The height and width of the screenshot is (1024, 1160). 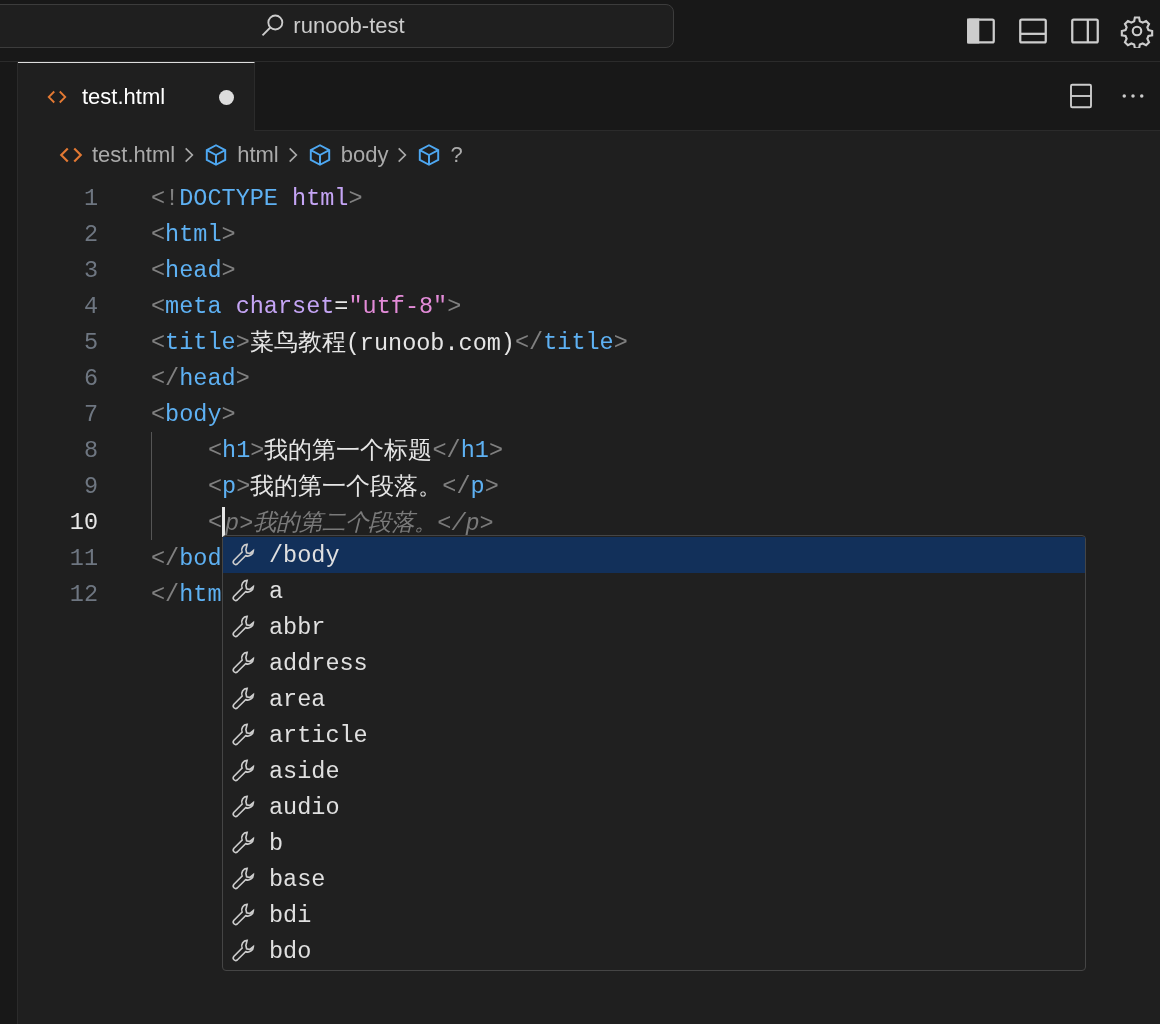 I want to click on editor-tab: test.html, so click(x=136, y=96).